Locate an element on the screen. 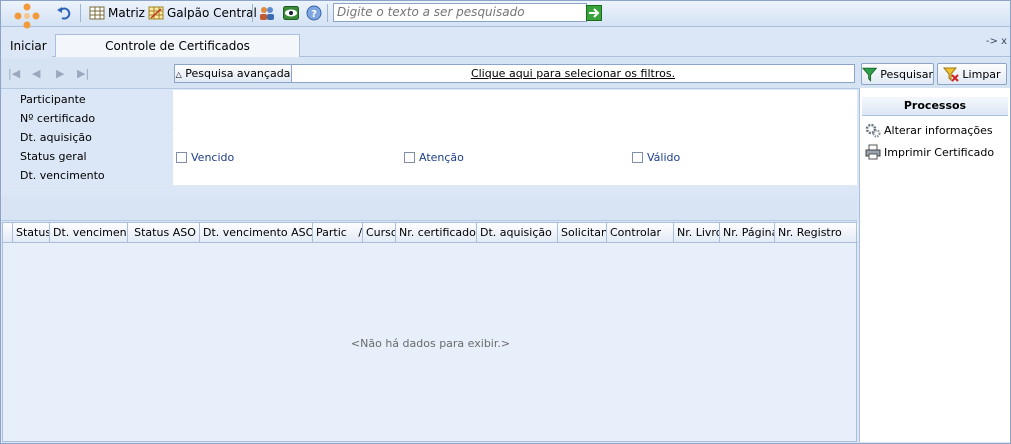 Image resolution: width=1011 pixels, height=444 pixels. process-alterar-informacoes: Alterar informações is located at coordinates (929, 130).